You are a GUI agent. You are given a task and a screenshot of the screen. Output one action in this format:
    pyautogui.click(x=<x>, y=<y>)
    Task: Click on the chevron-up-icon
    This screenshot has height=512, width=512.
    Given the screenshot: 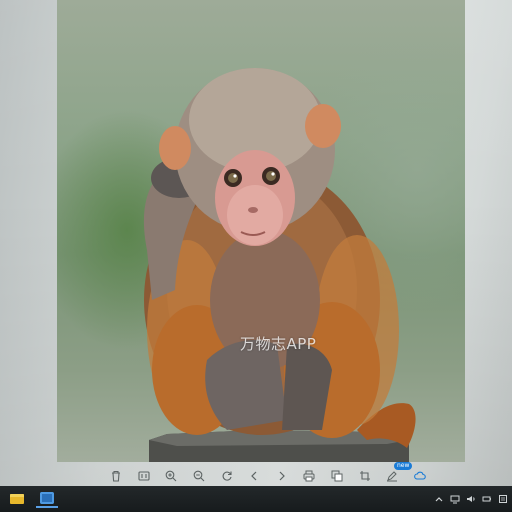 What is the action you would take?
    pyautogui.click(x=439, y=499)
    